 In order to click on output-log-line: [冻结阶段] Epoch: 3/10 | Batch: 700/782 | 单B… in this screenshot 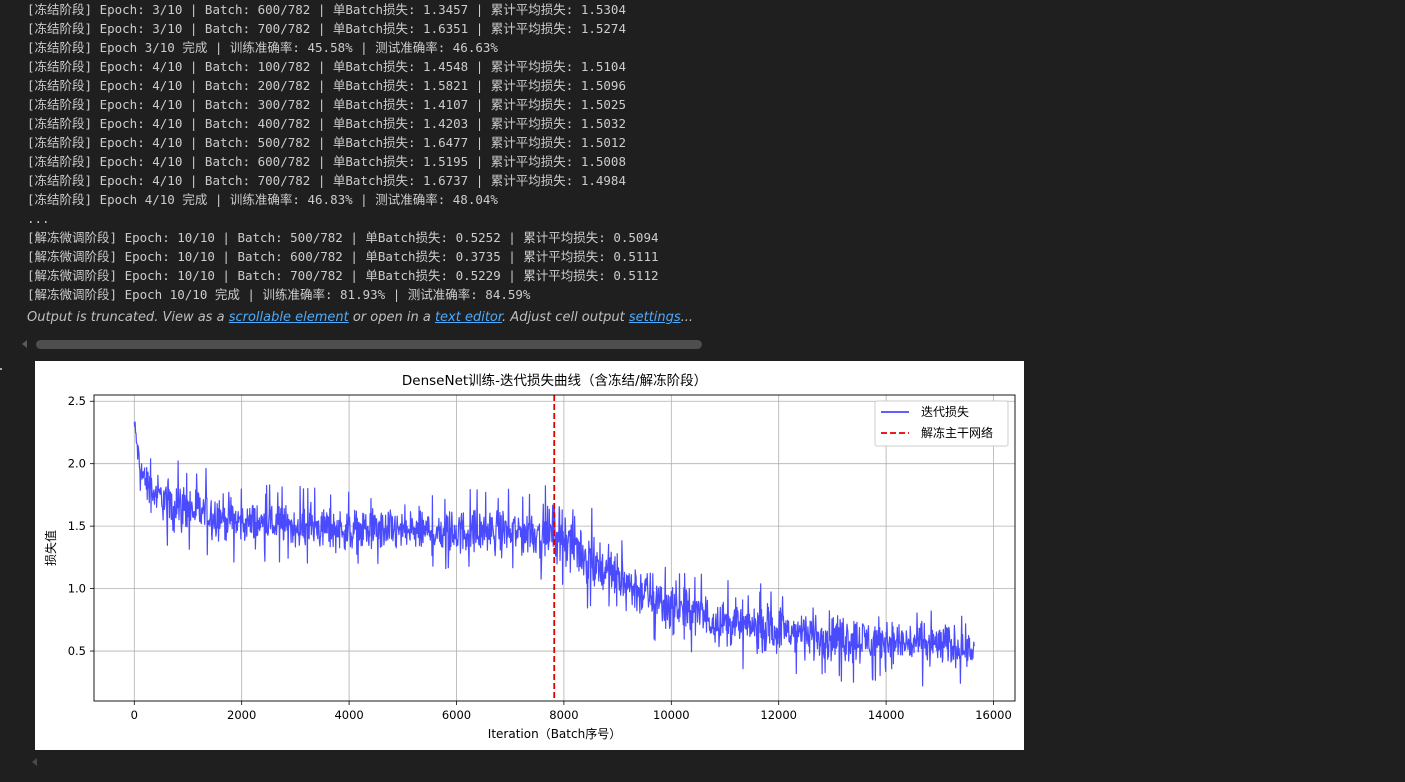, I will do `click(326, 28)`.